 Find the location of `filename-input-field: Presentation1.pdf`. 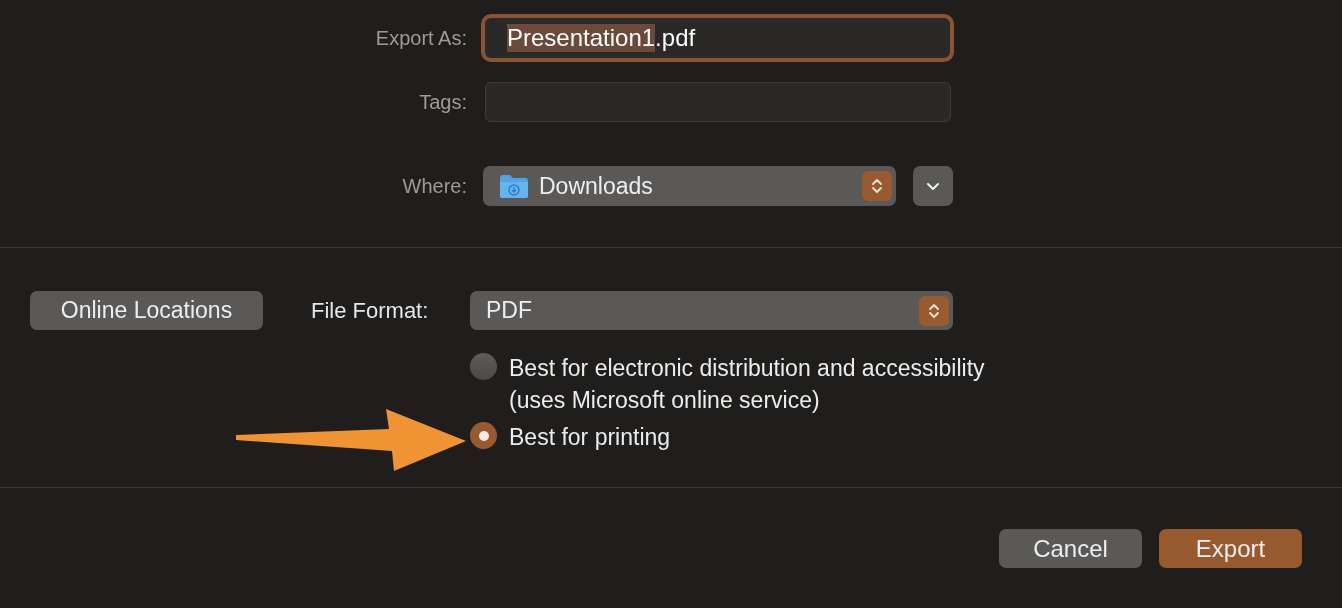

filename-input-field: Presentation1.pdf is located at coordinates (717, 38).